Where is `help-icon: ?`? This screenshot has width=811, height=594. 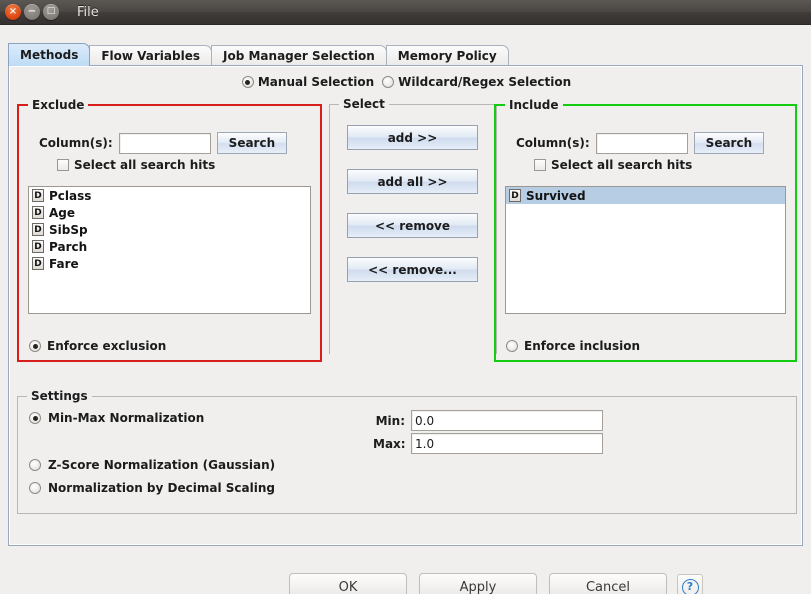
help-icon: ? is located at coordinates (690, 586).